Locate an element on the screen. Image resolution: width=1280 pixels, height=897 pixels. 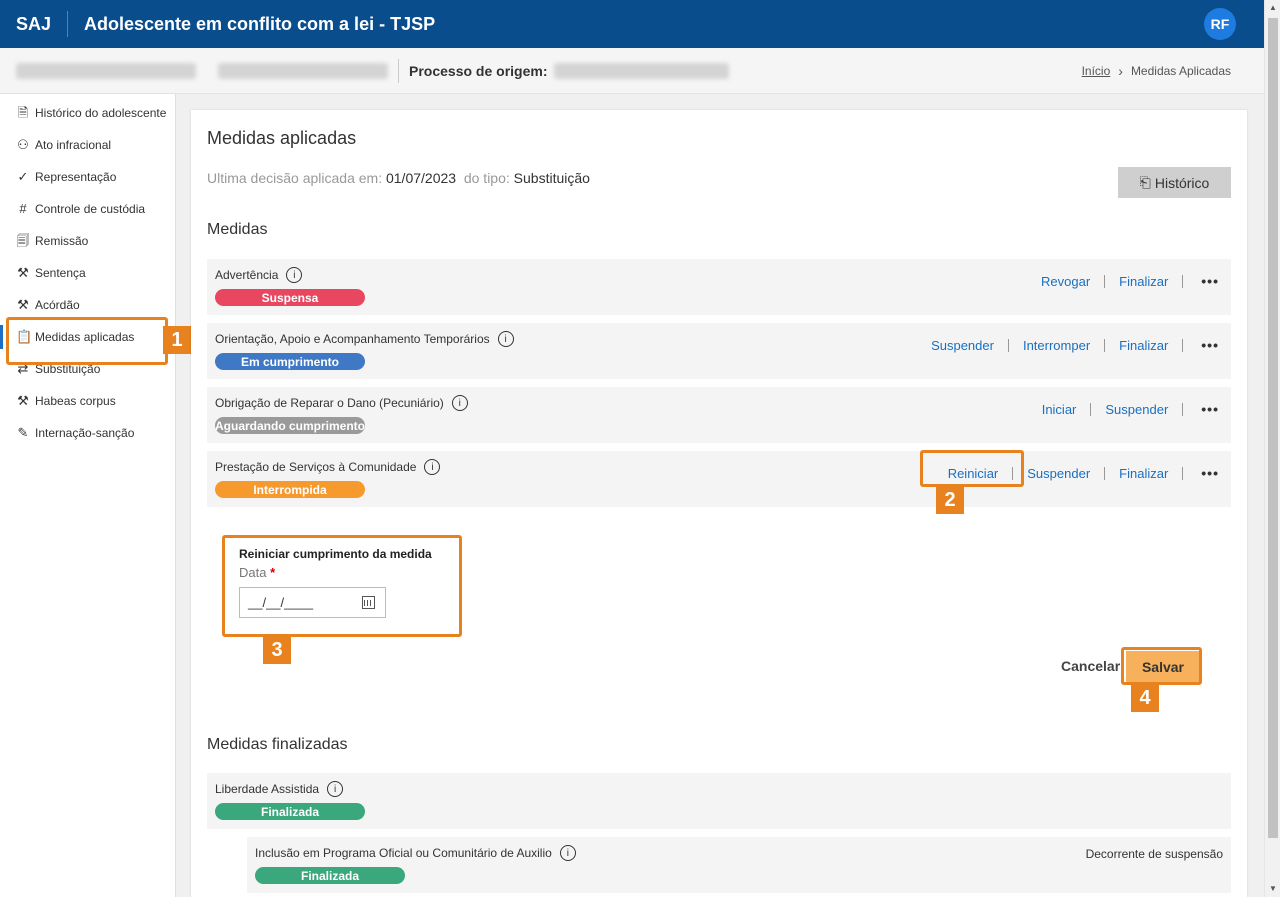
sidebar-item-label: Controle de custódia is located at coordinates (90, 209).